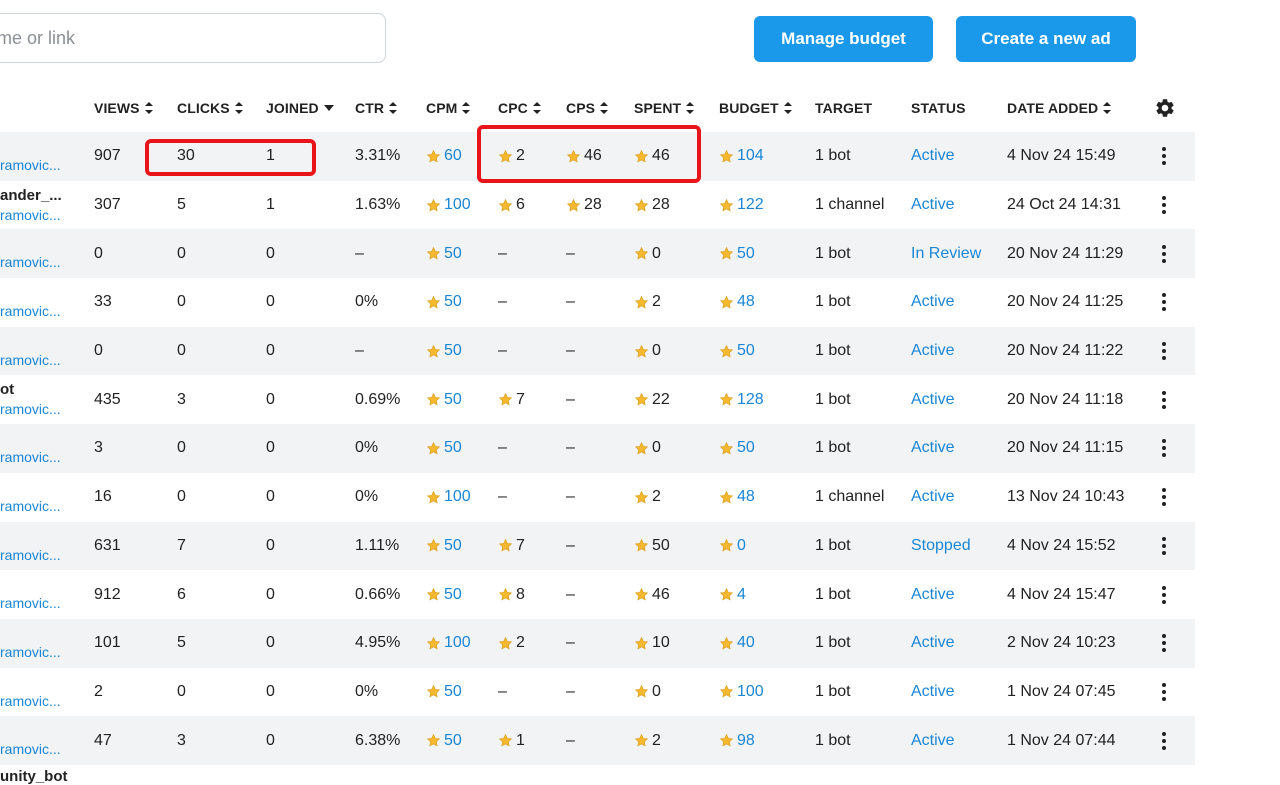 Image resolution: width=1280 pixels, height=785 pixels. Describe the element at coordinates (732, 594) in the screenshot. I see `budget-cell: 4` at that location.